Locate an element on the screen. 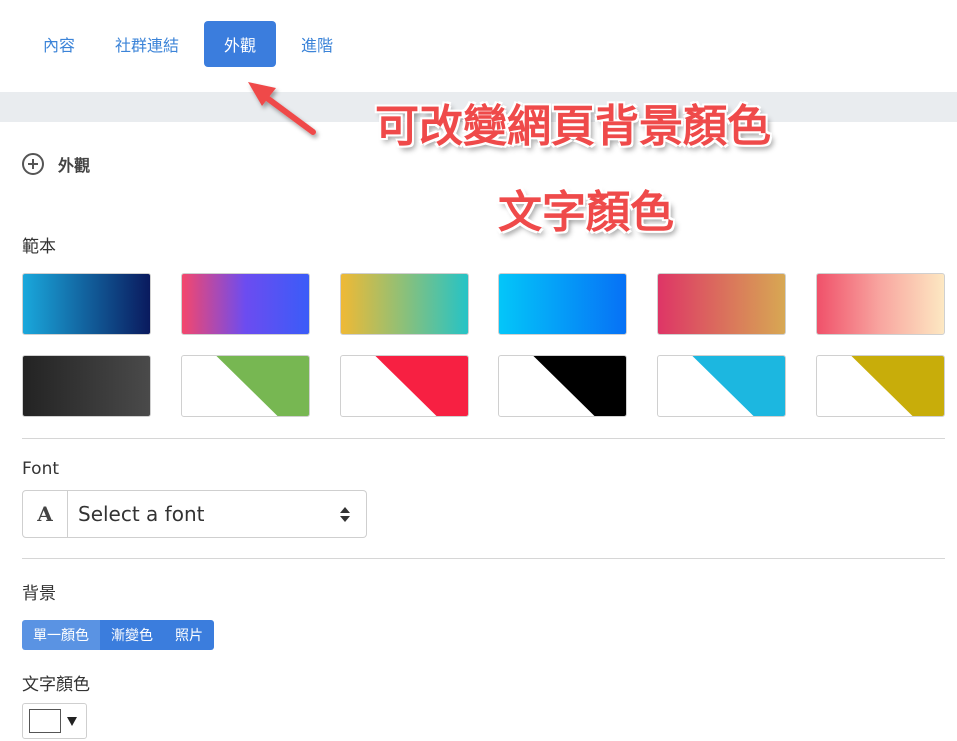 This screenshot has width=957, height=741. font-select-value: Select a font is located at coordinates (141, 514).